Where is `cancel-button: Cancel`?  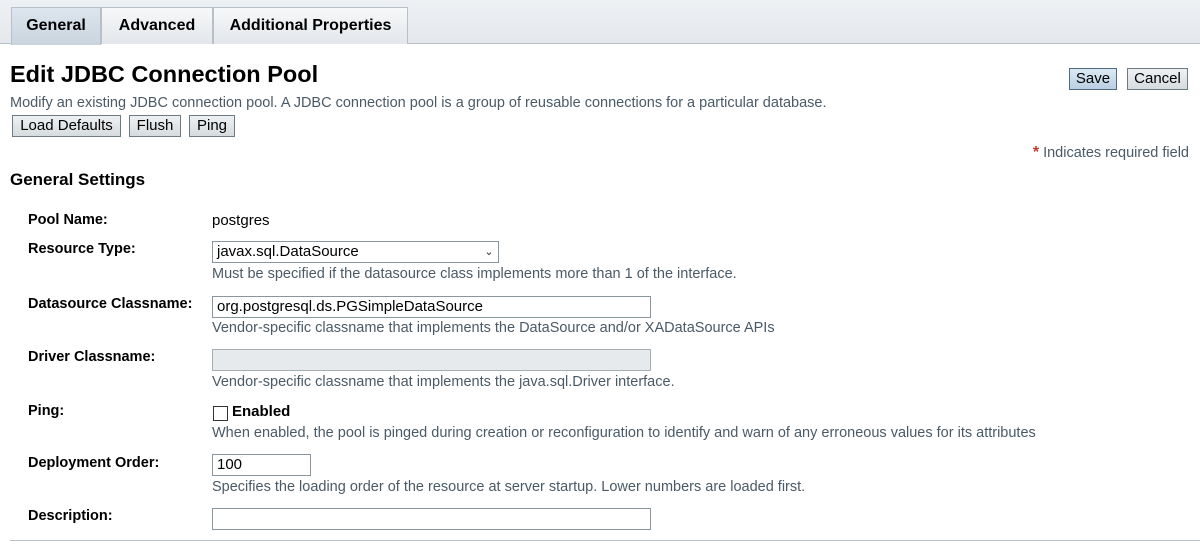
cancel-button: Cancel is located at coordinates (1157, 79).